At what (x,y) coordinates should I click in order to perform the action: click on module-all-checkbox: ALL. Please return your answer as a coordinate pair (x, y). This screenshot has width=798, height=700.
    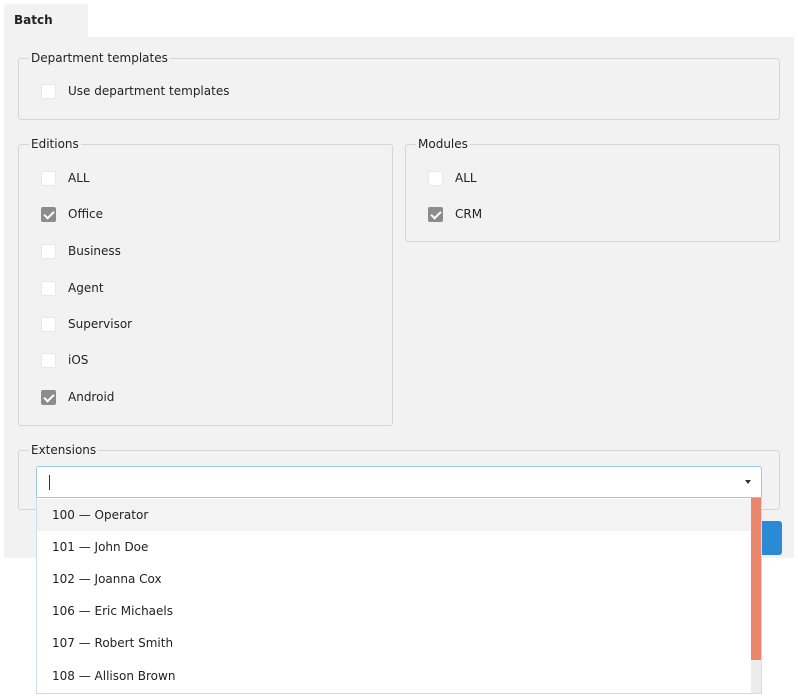
    Looking at the image, I should click on (452, 178).